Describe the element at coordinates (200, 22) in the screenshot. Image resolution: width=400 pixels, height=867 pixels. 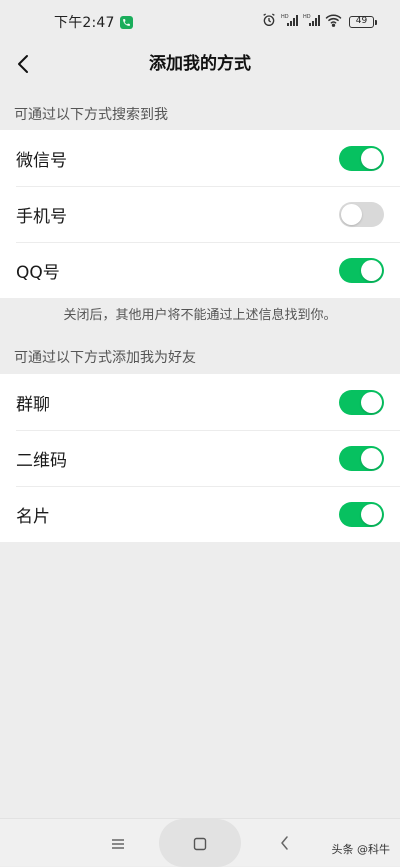
I see `status-bar: 下午2:47 HD HD 49` at that location.